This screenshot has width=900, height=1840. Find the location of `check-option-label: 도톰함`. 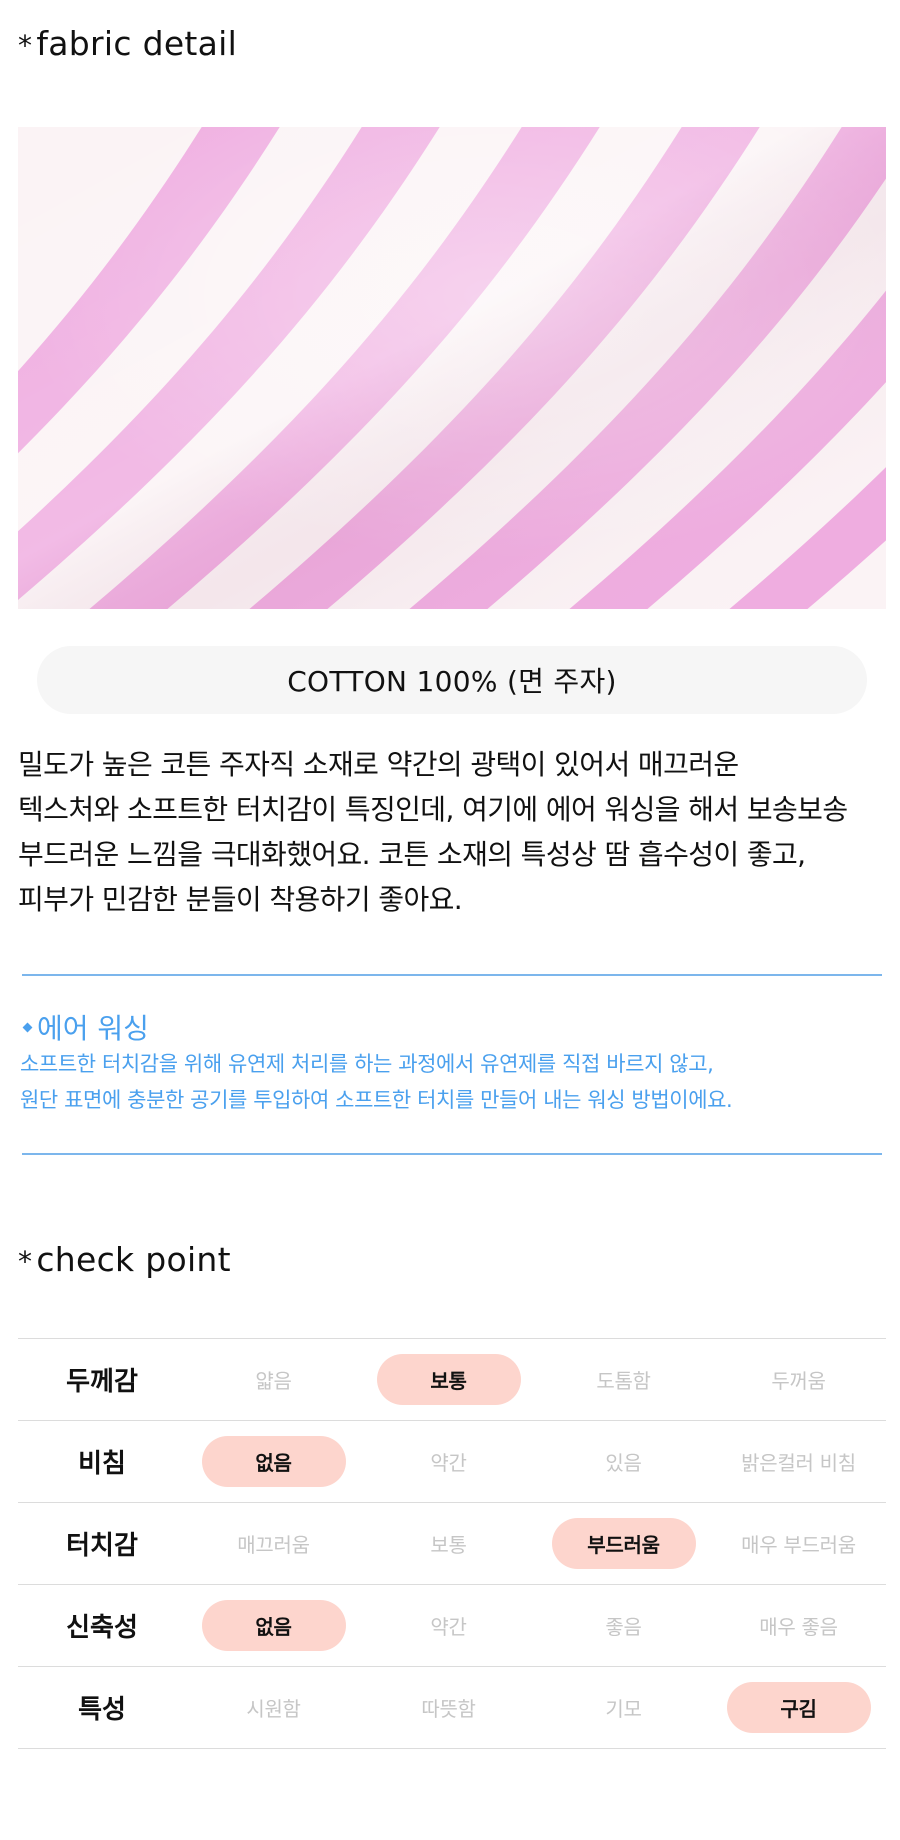

check-option-label: 도톰함 is located at coordinates (623, 1381).